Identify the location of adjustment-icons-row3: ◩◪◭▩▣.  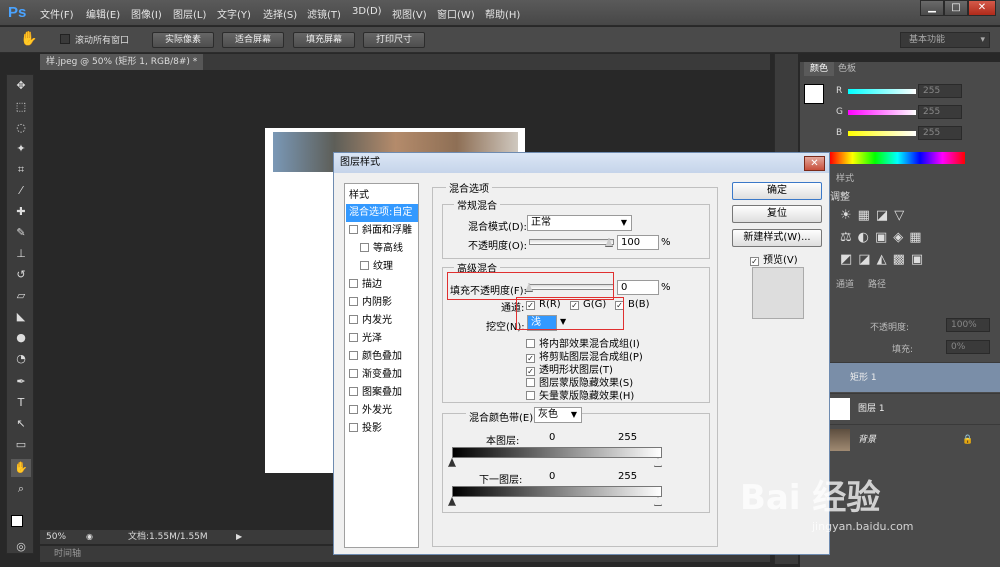
(884, 259).